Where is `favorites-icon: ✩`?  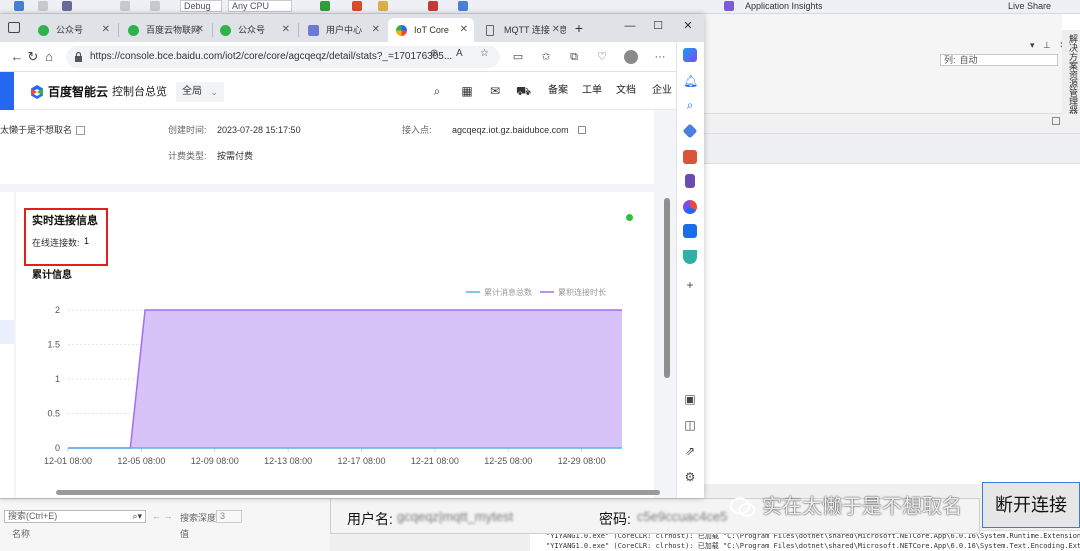
favorites-icon: ✩ is located at coordinates (546, 57).